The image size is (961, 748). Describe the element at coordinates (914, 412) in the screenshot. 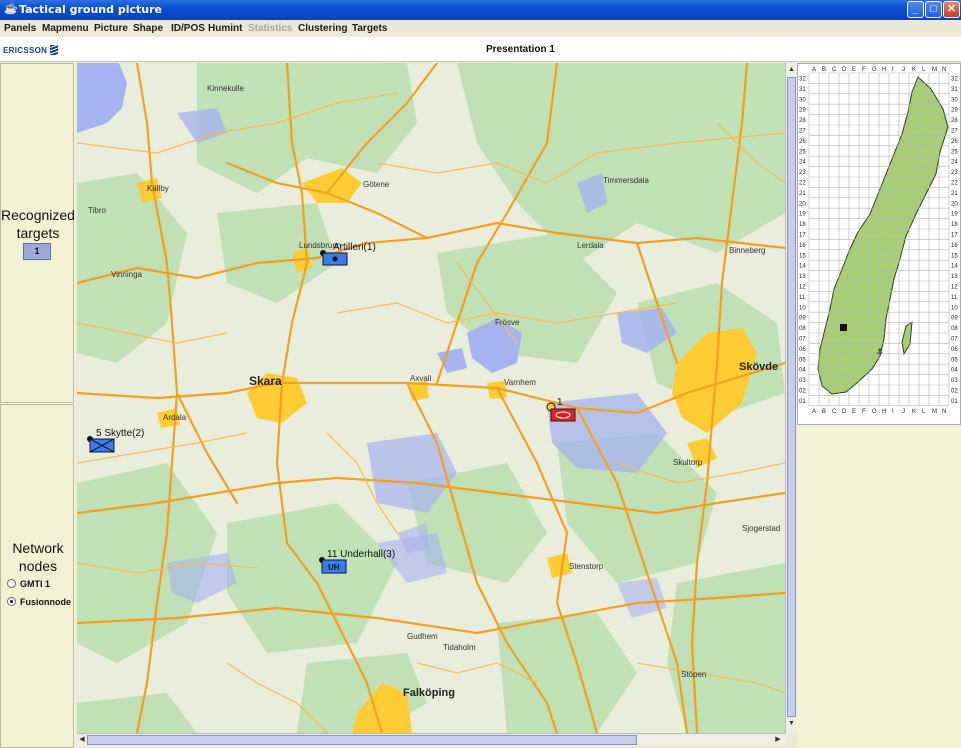

I see `grid-col-label: K` at that location.